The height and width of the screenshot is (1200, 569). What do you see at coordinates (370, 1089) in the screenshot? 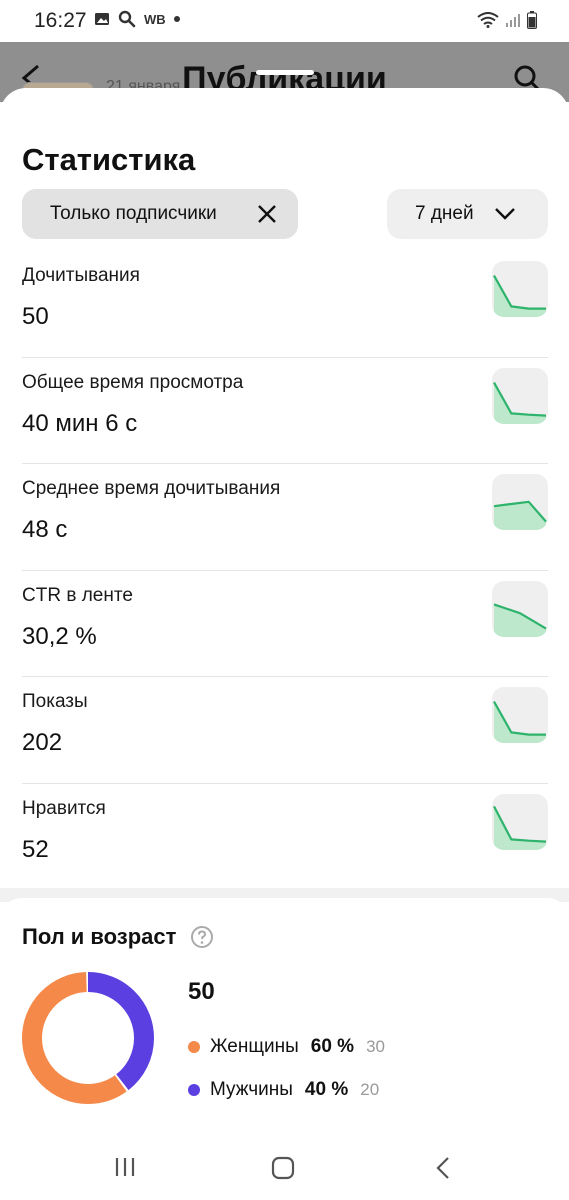
I see `men-count: 20` at bounding box center [370, 1089].